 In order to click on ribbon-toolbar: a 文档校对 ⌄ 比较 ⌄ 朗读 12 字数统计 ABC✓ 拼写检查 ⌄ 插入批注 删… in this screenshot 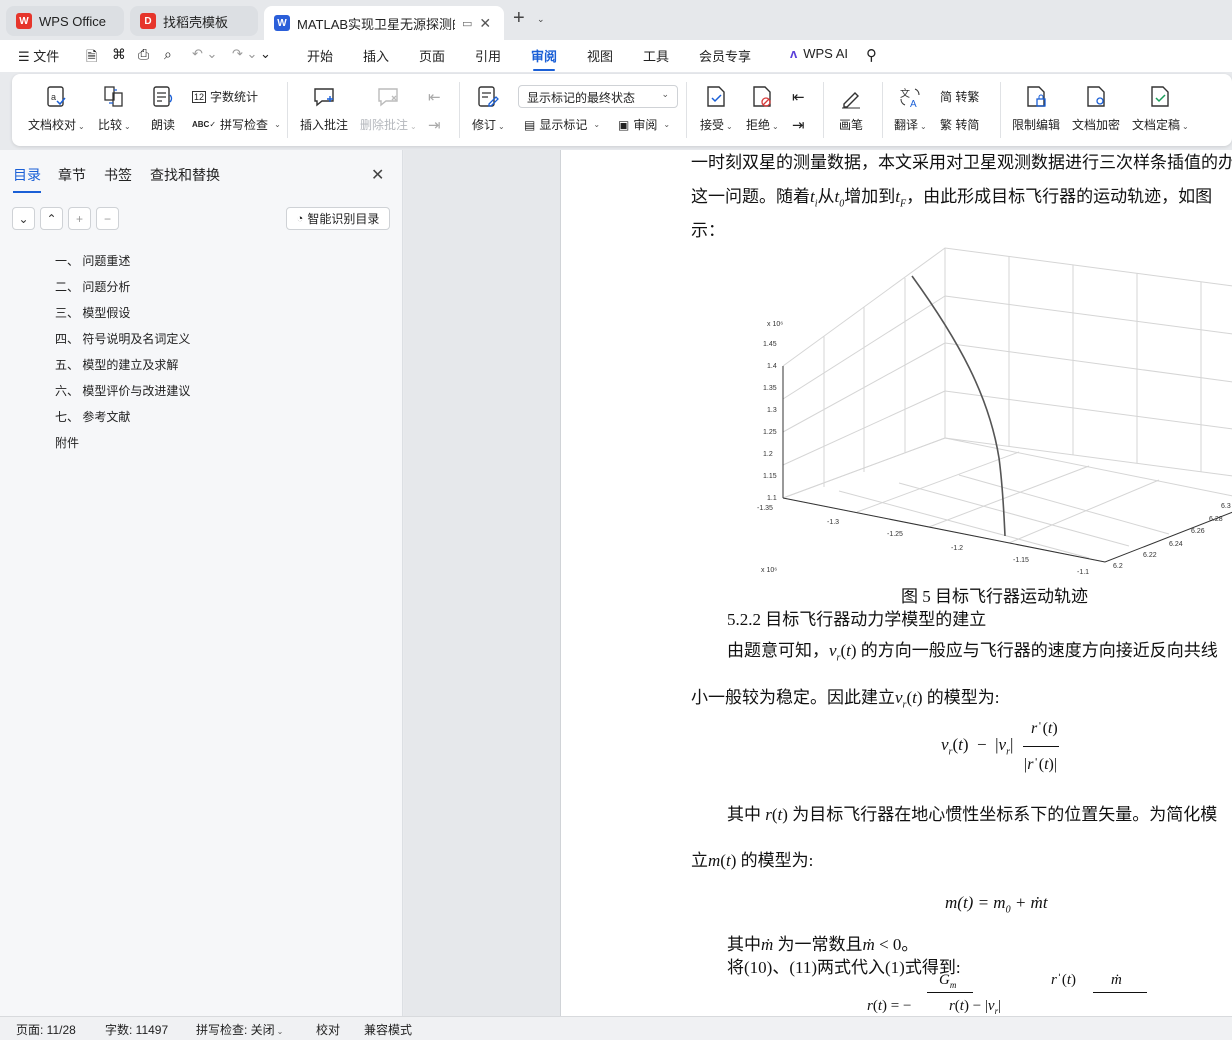, I will do `click(622, 110)`.